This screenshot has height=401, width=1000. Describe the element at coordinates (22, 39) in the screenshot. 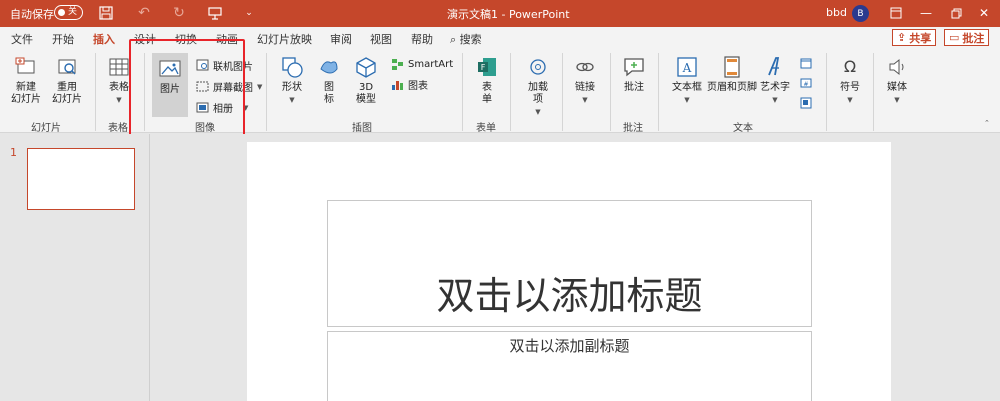

I see `tab-file: 文件` at that location.